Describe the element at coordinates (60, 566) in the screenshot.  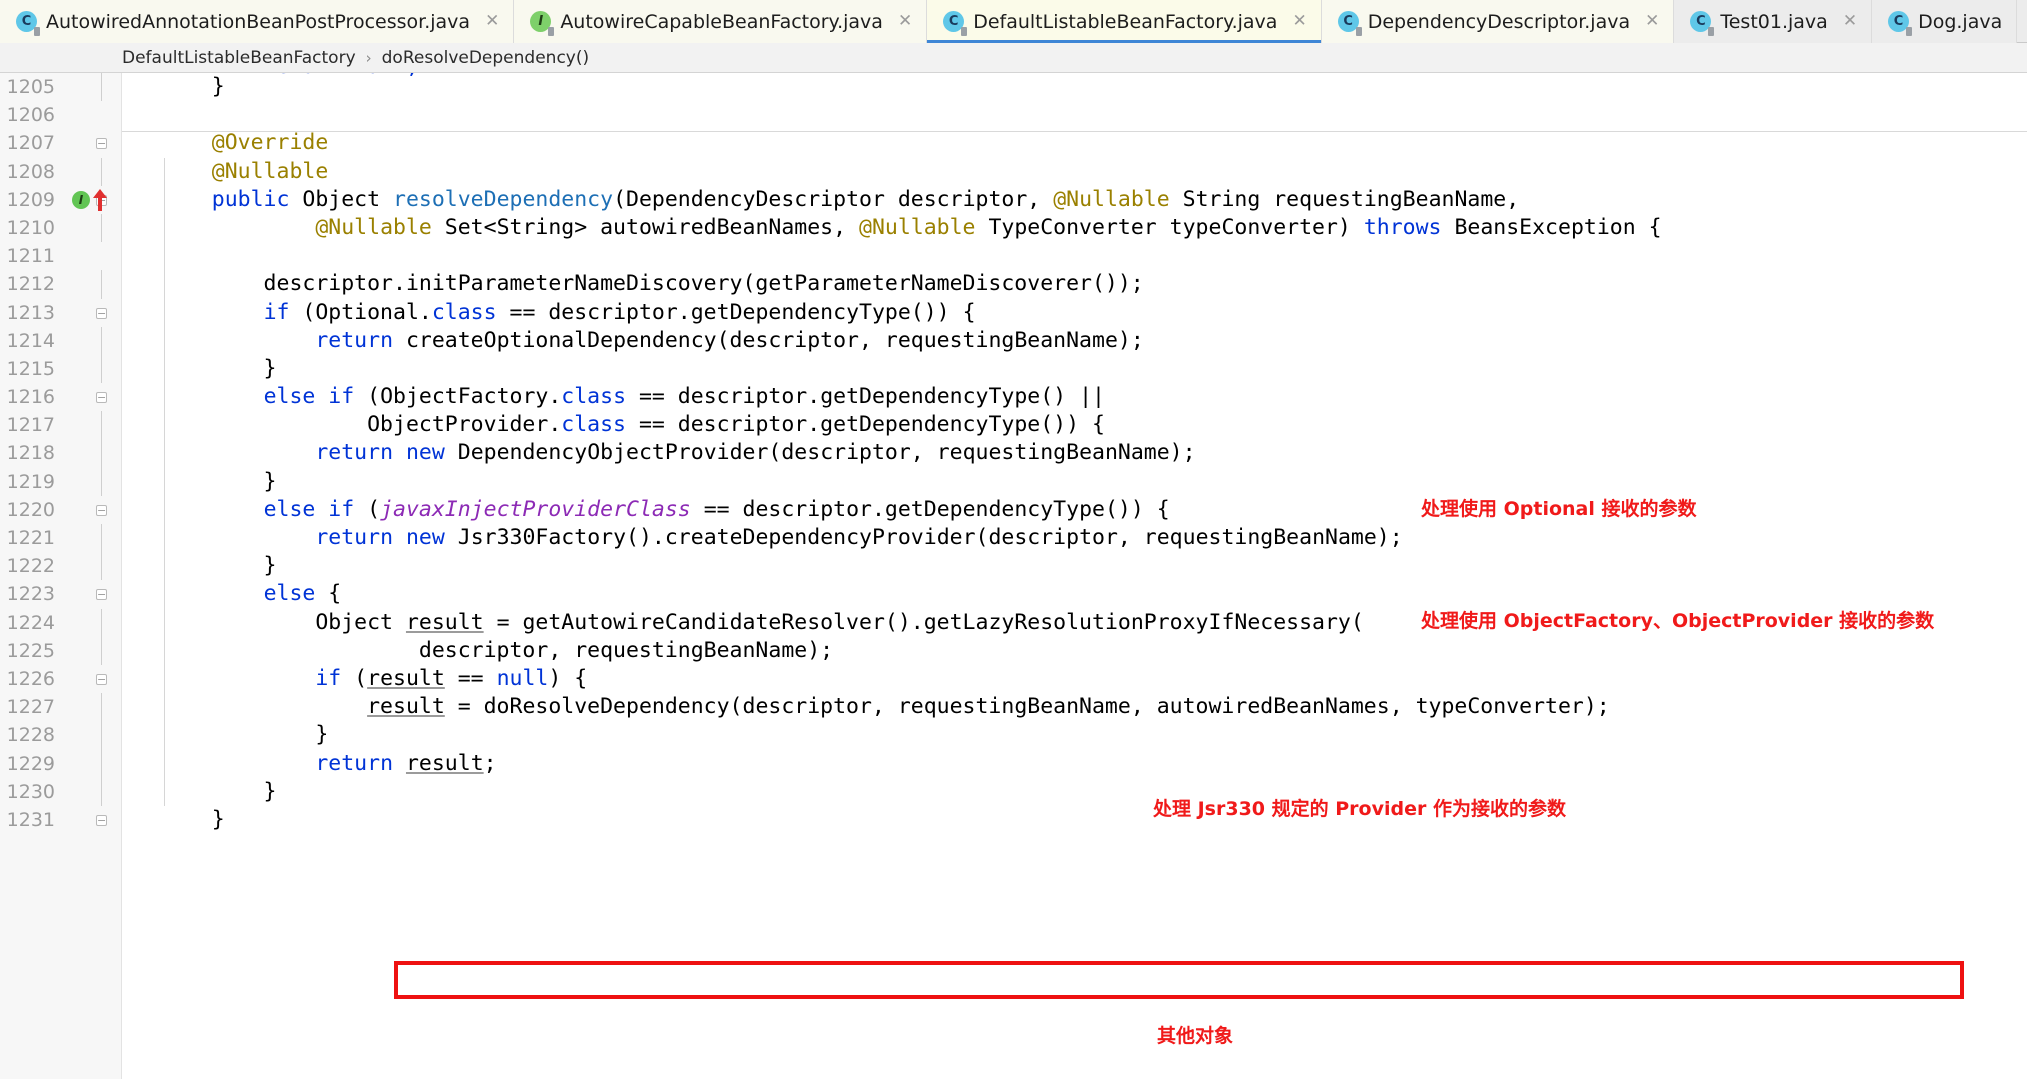
I see `gutter-row: 1222` at that location.